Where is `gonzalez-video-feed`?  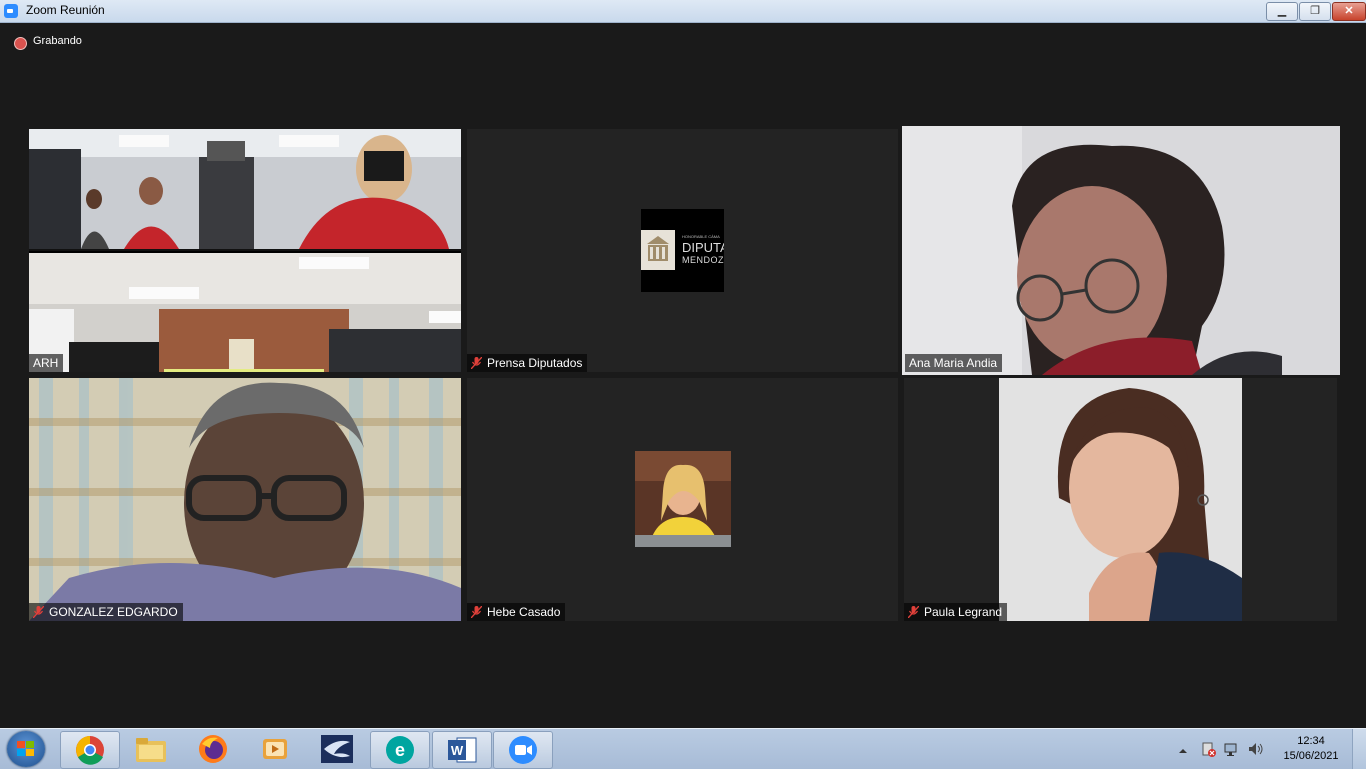
gonzalez-video-feed is located at coordinates (245, 499).